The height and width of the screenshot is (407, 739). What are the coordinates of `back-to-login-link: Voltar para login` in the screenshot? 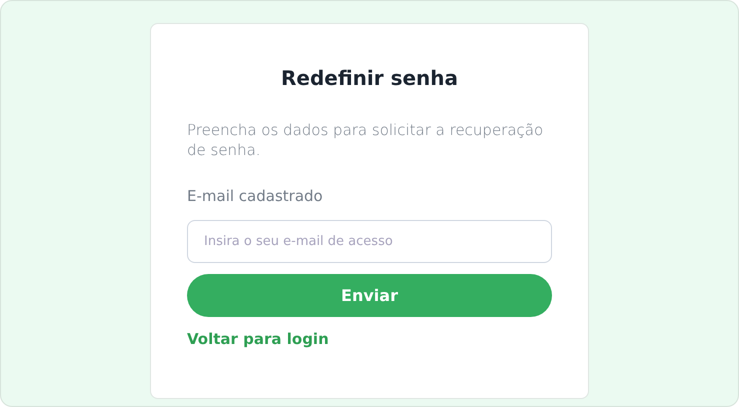 It's located at (258, 339).